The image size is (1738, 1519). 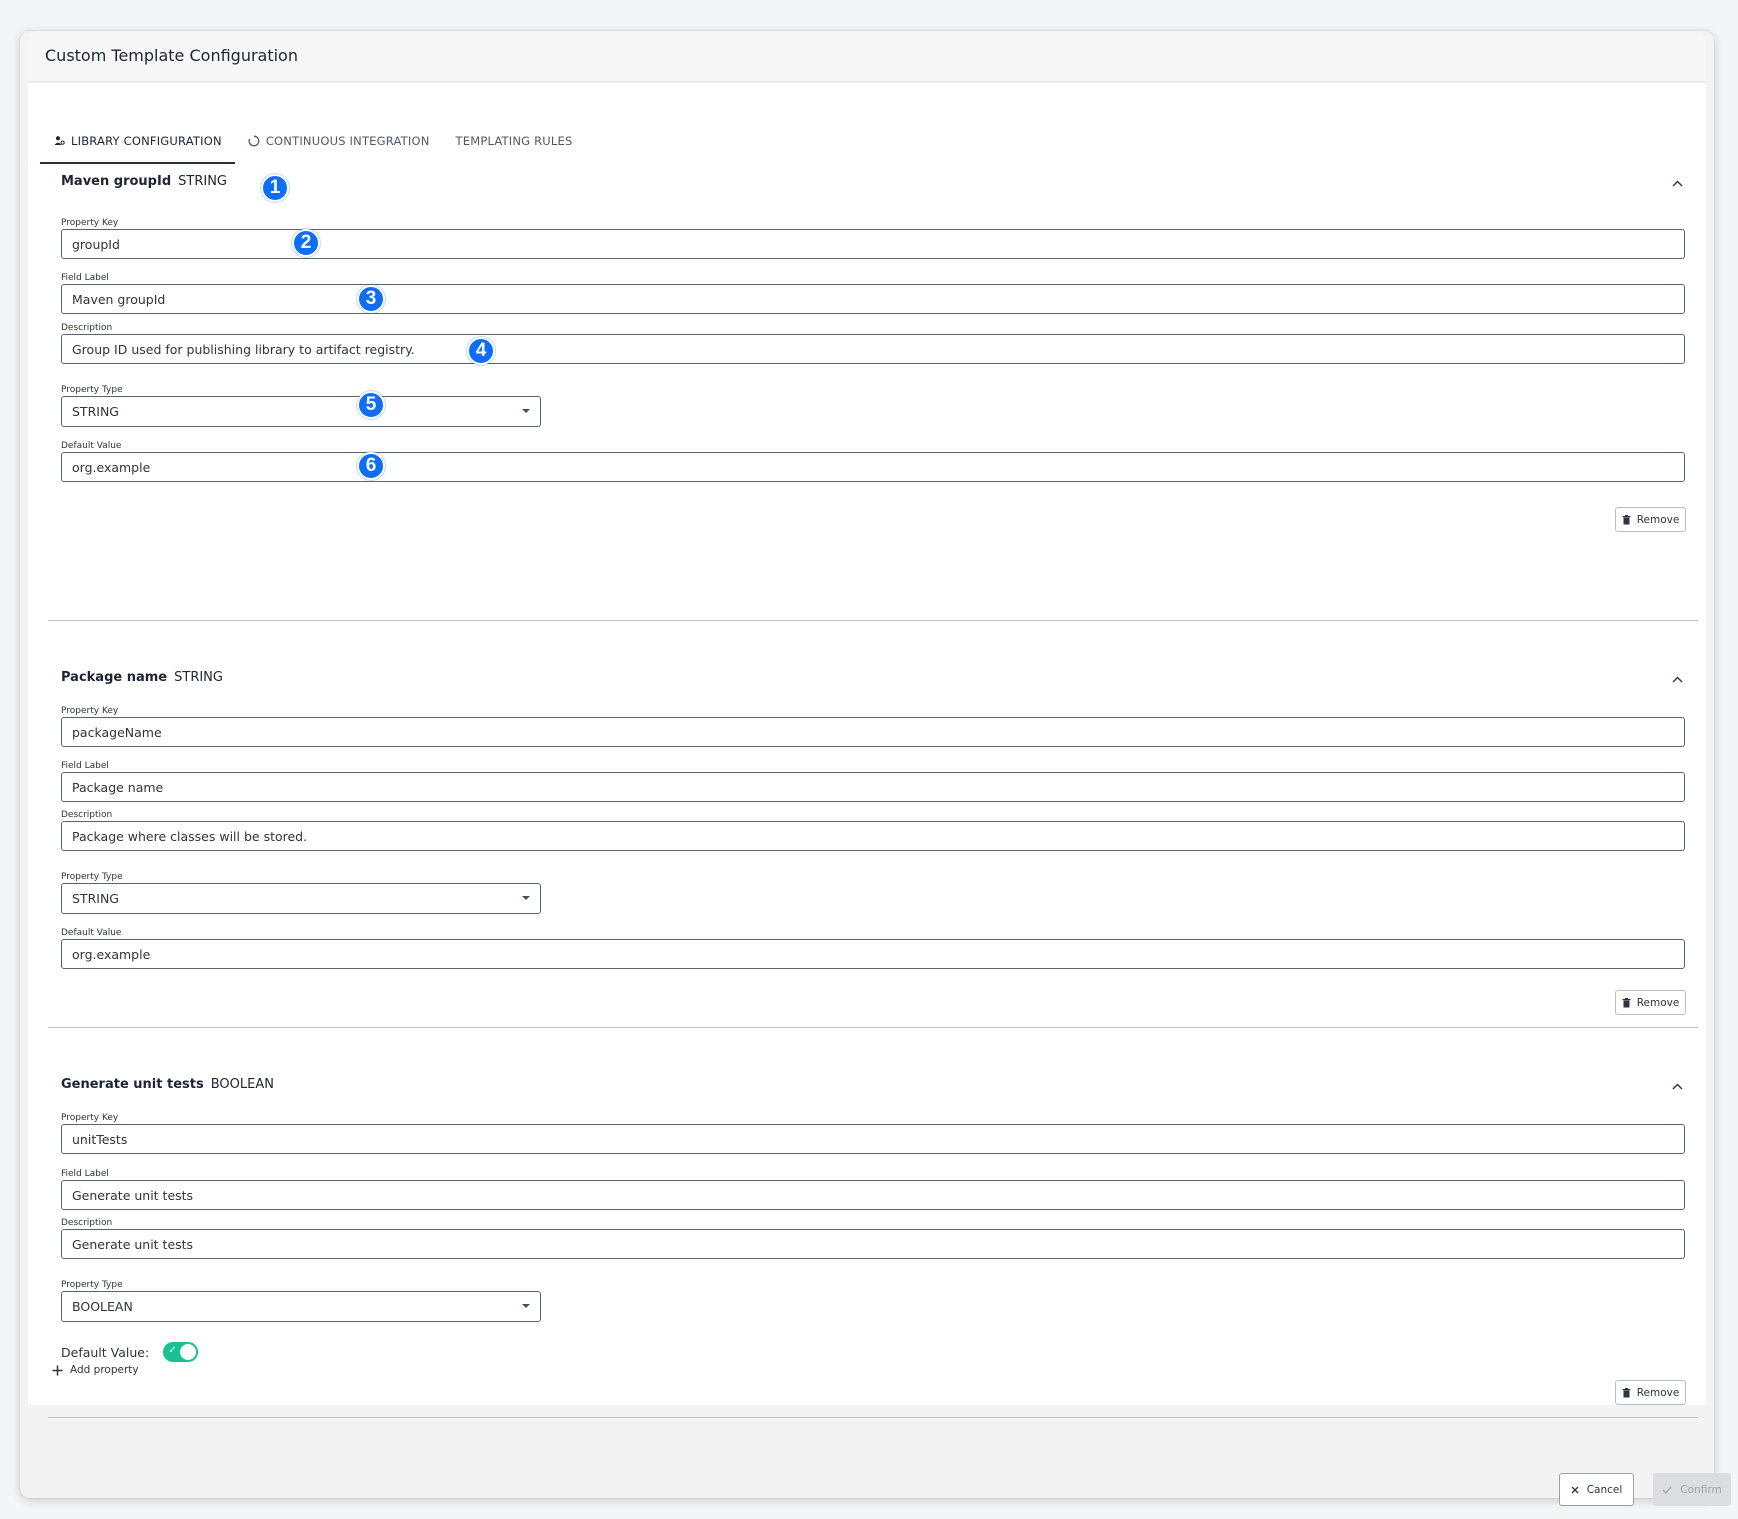 I want to click on cancel-label: Cancel, so click(x=1604, y=1489).